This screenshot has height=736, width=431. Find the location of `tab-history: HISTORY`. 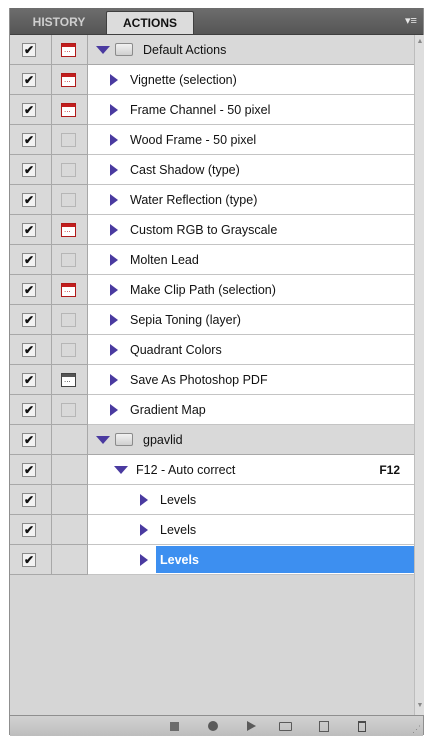

tab-history: HISTORY is located at coordinates (59, 22).